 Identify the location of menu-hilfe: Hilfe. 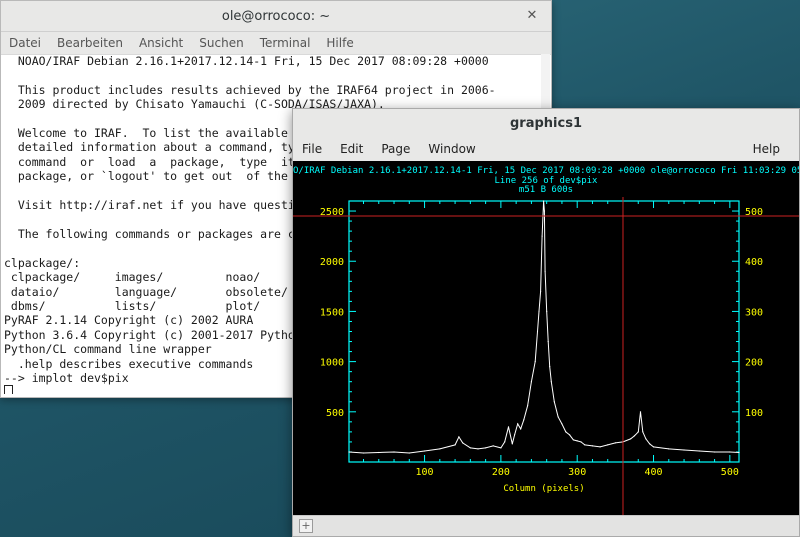
(339, 43).